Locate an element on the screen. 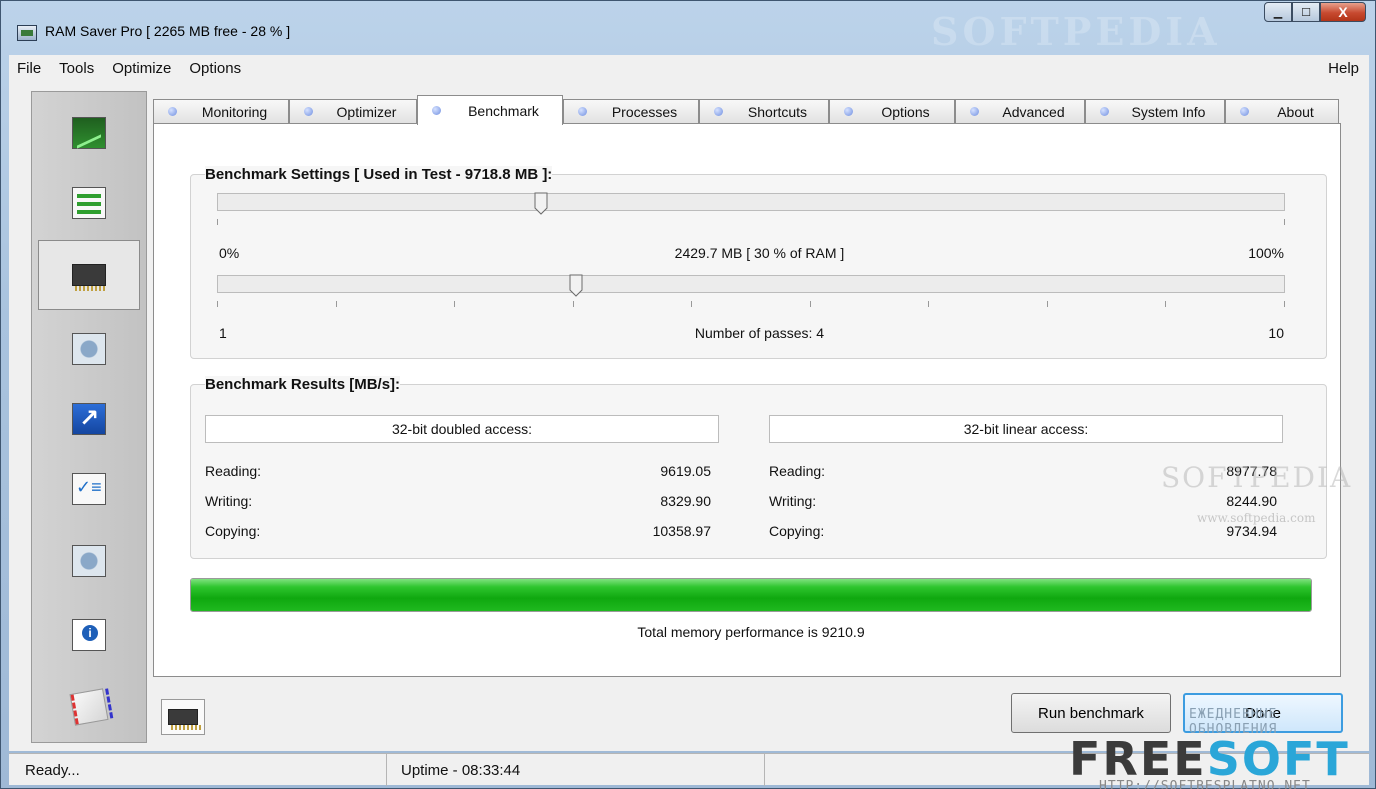 The image size is (1376, 789). close-button: X is located at coordinates (1343, 12).